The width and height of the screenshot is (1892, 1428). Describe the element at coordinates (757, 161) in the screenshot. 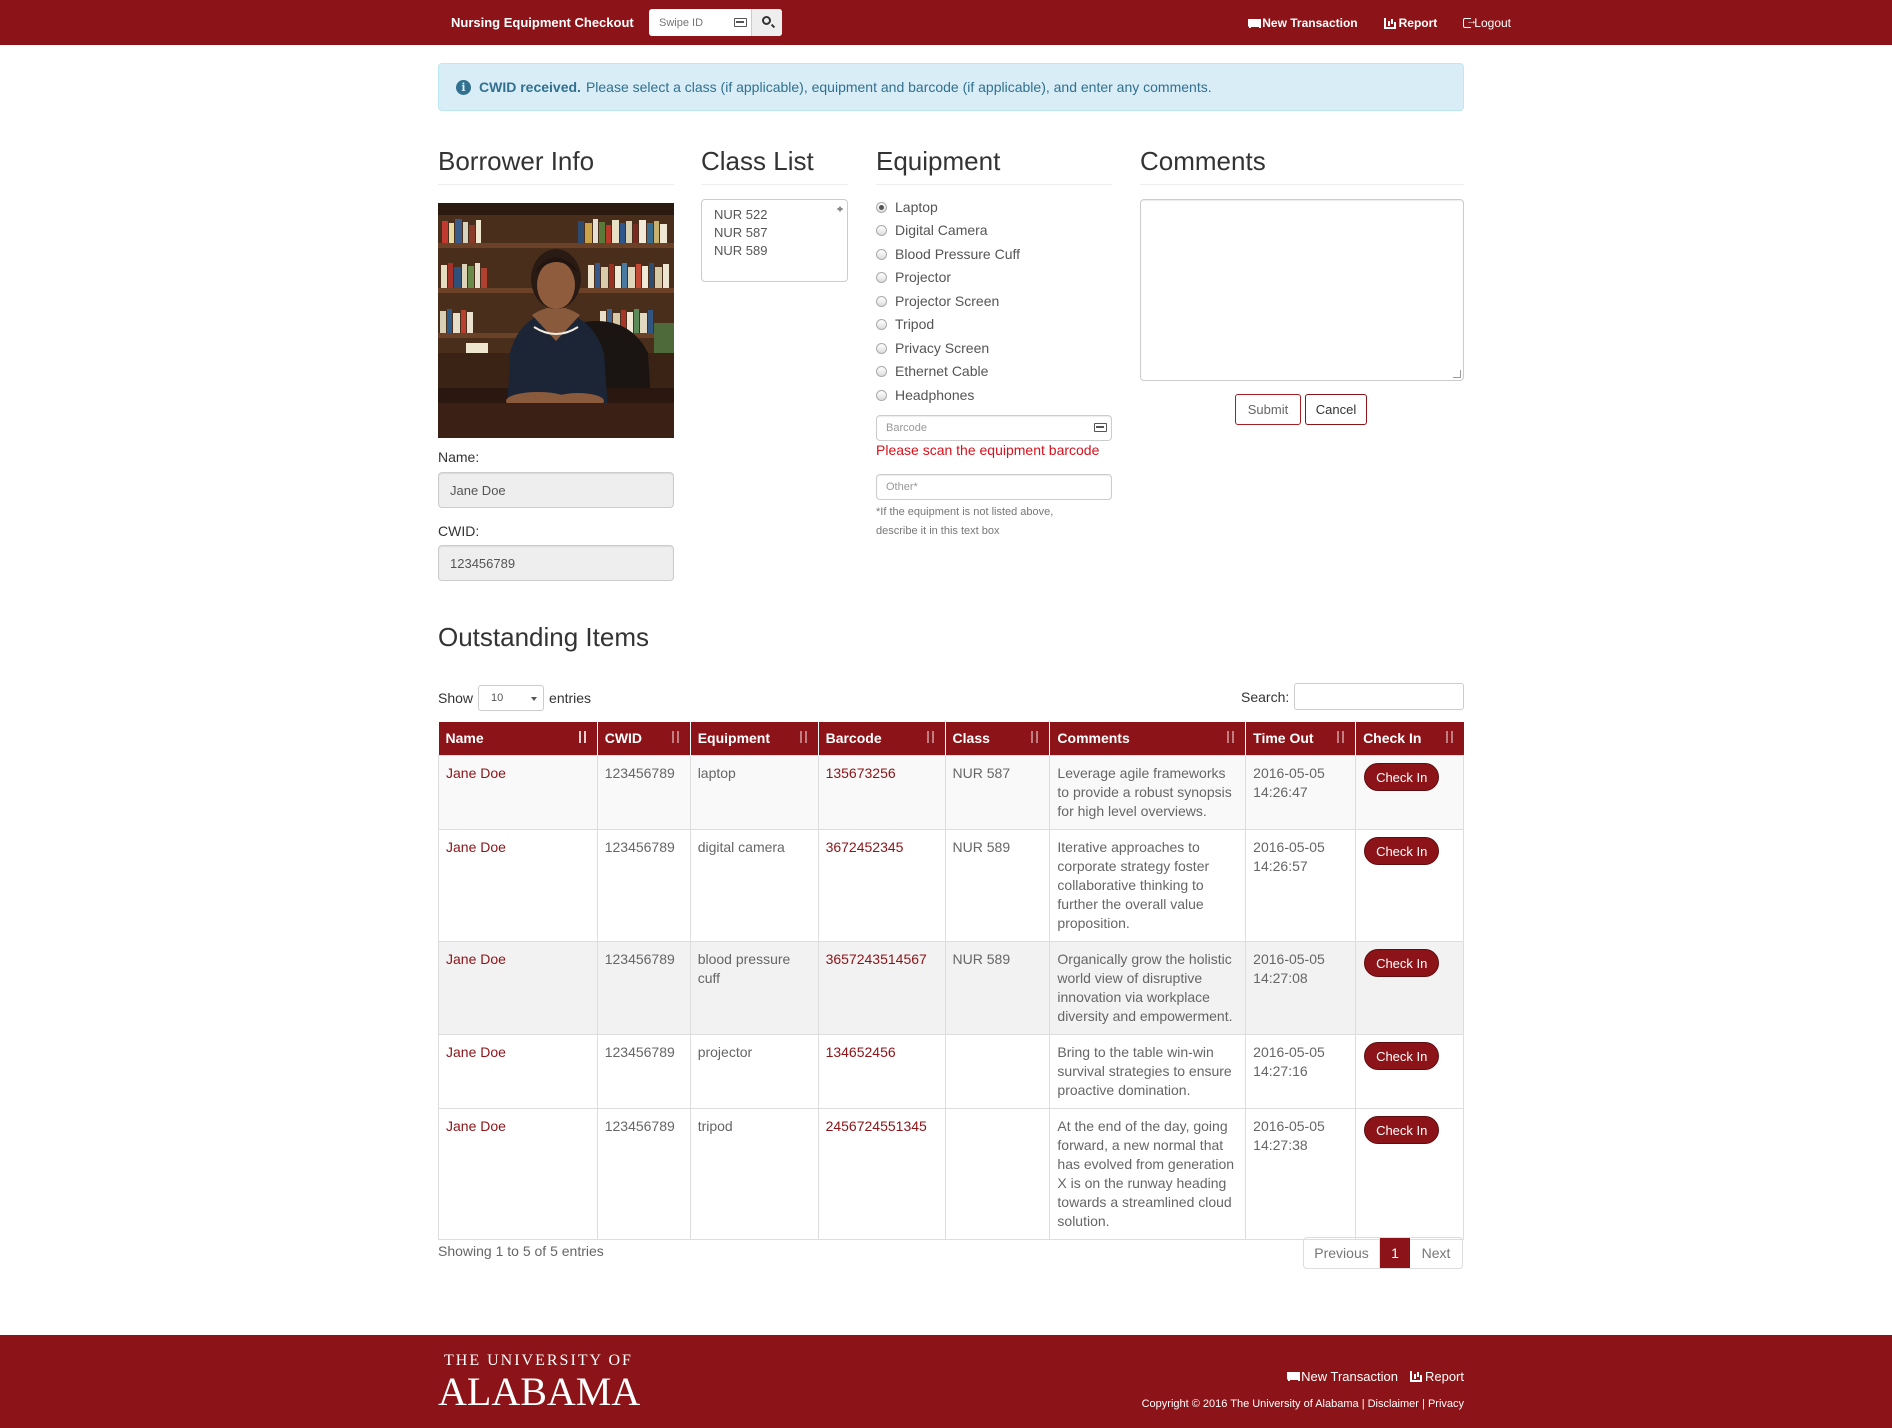

I see `class-list-heading: Class List` at that location.